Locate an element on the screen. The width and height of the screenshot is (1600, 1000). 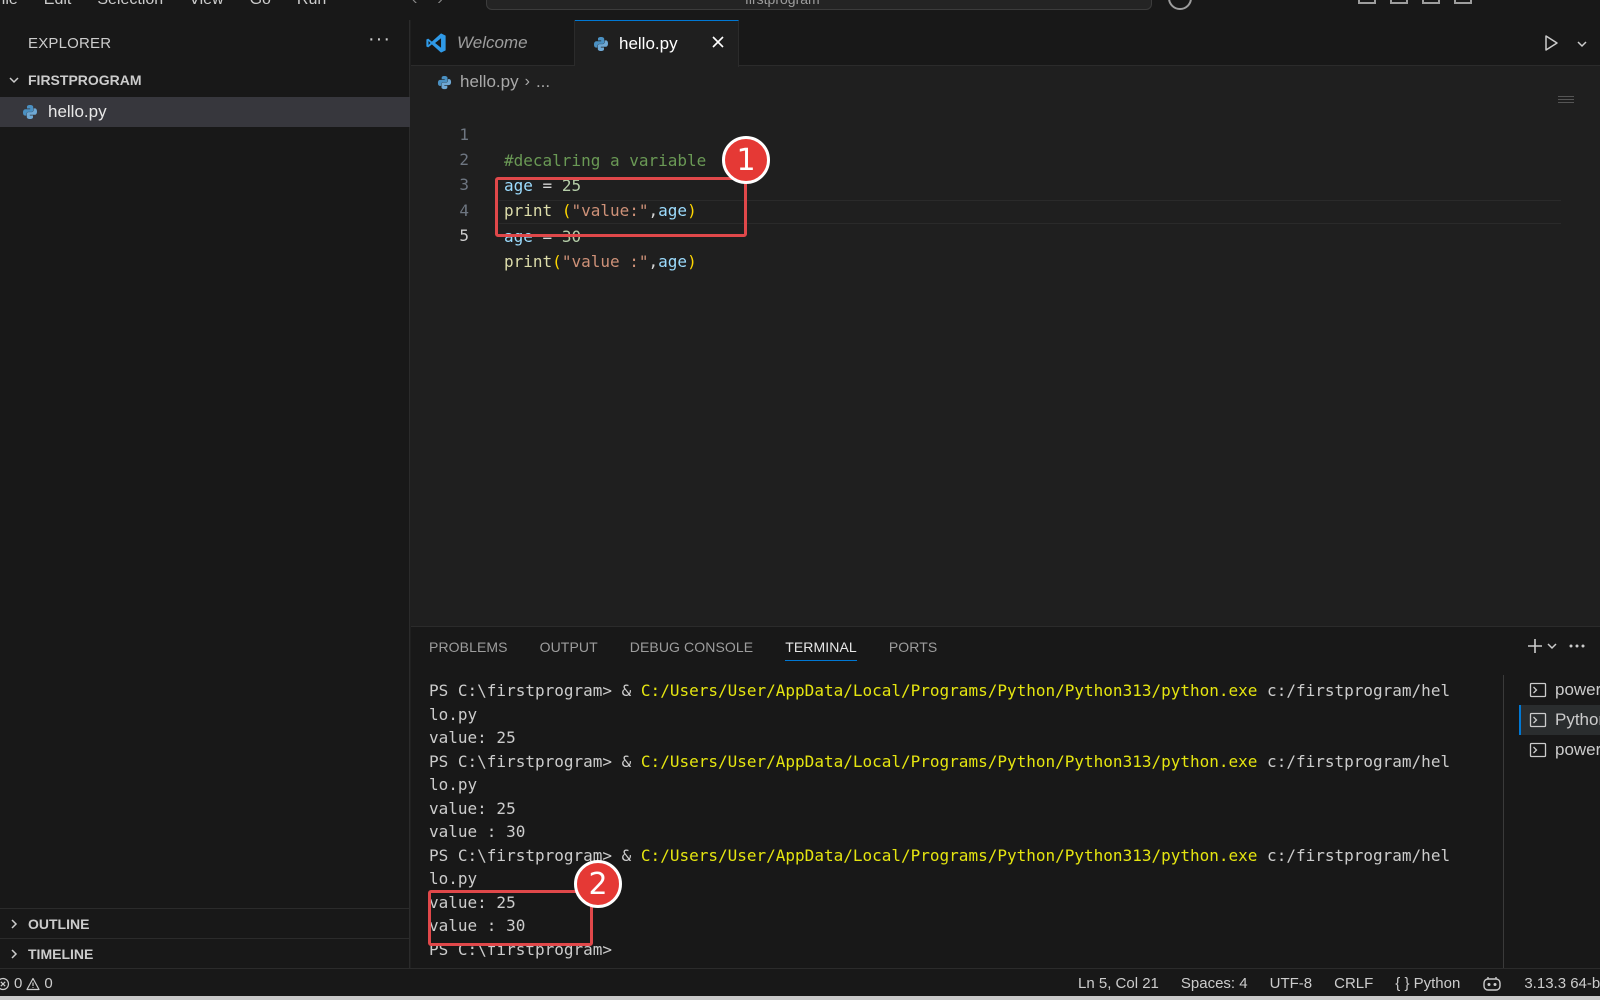
more-actions-icon is located at coordinates (1577, 646).